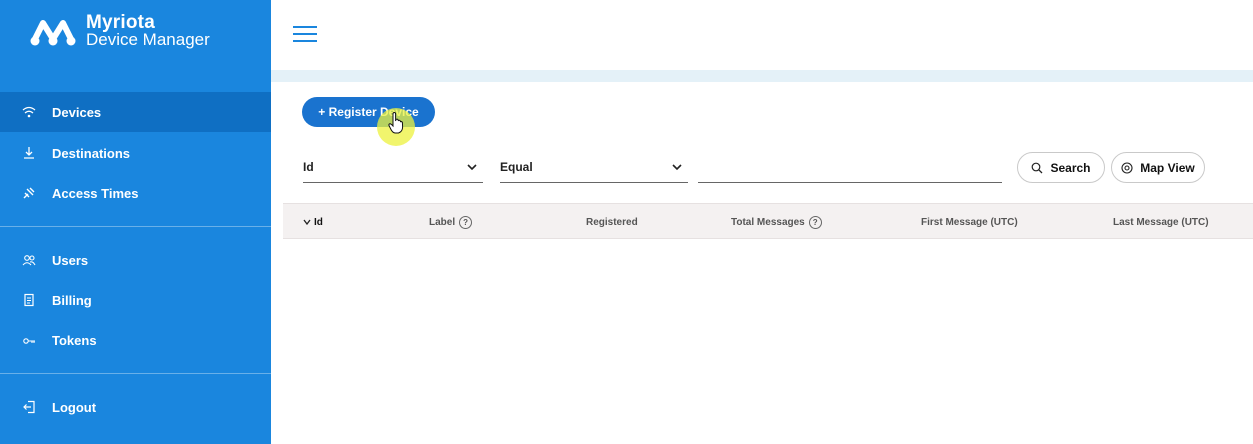 The width and height of the screenshot is (1253, 444). I want to click on sidebar-item-label: Users, so click(70, 260).